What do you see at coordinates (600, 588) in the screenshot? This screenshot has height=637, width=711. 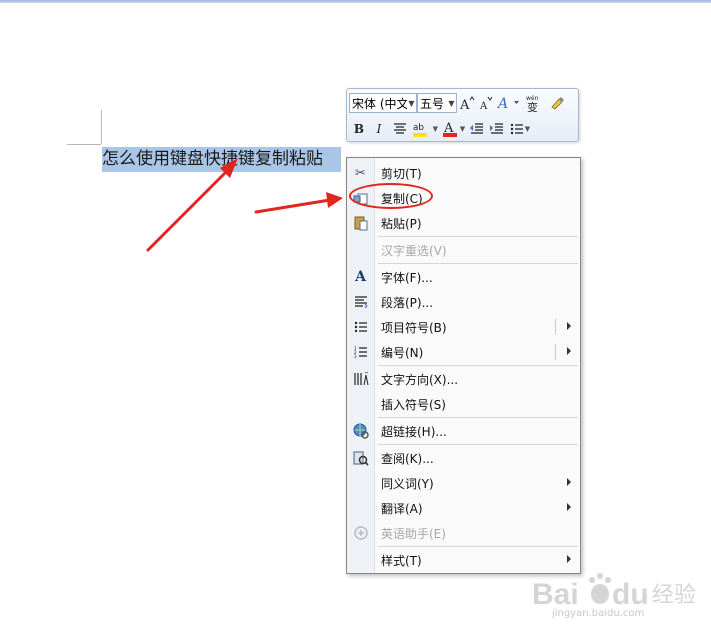 I see `paw-logo-icon` at bounding box center [600, 588].